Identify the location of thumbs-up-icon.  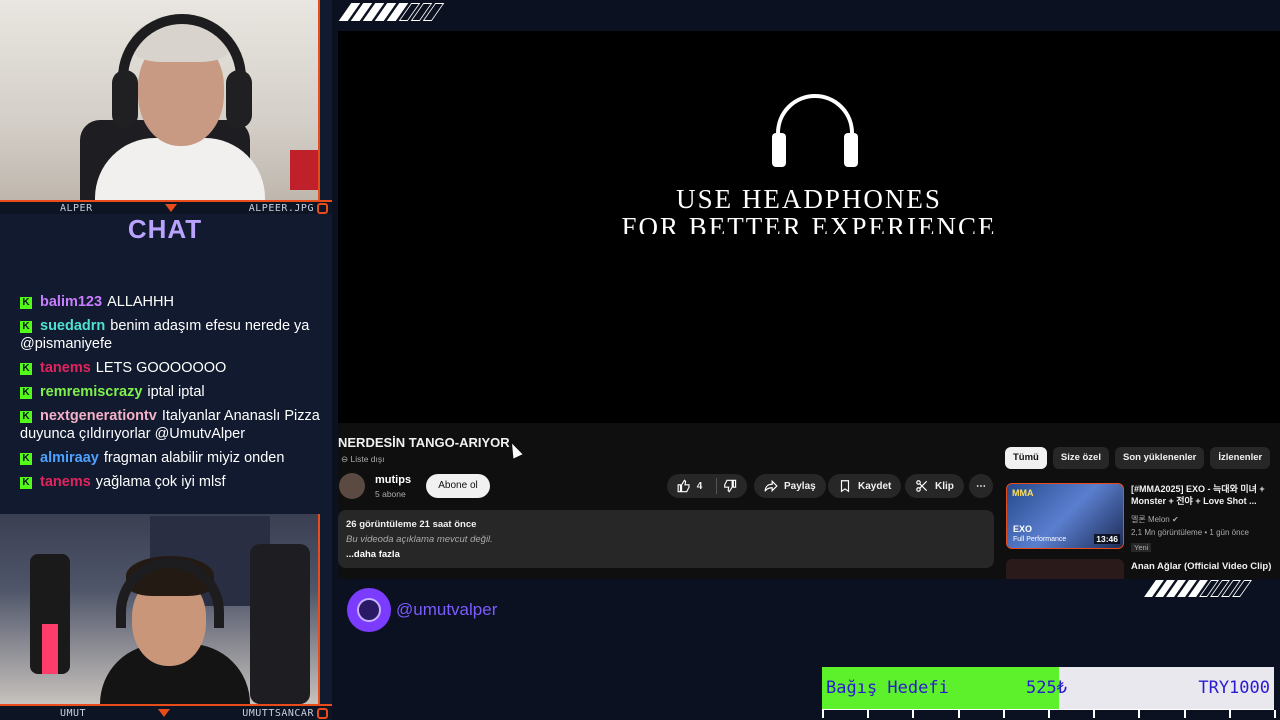
(683, 486).